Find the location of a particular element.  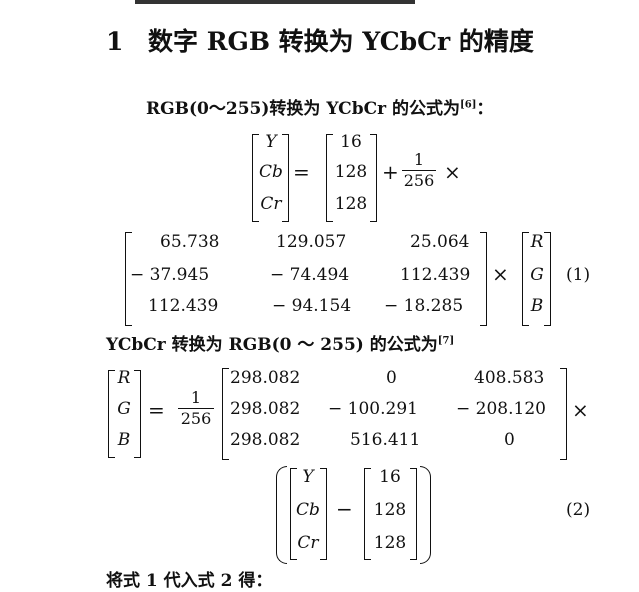

matrix-cell: 129.057 is located at coordinates (311, 242).